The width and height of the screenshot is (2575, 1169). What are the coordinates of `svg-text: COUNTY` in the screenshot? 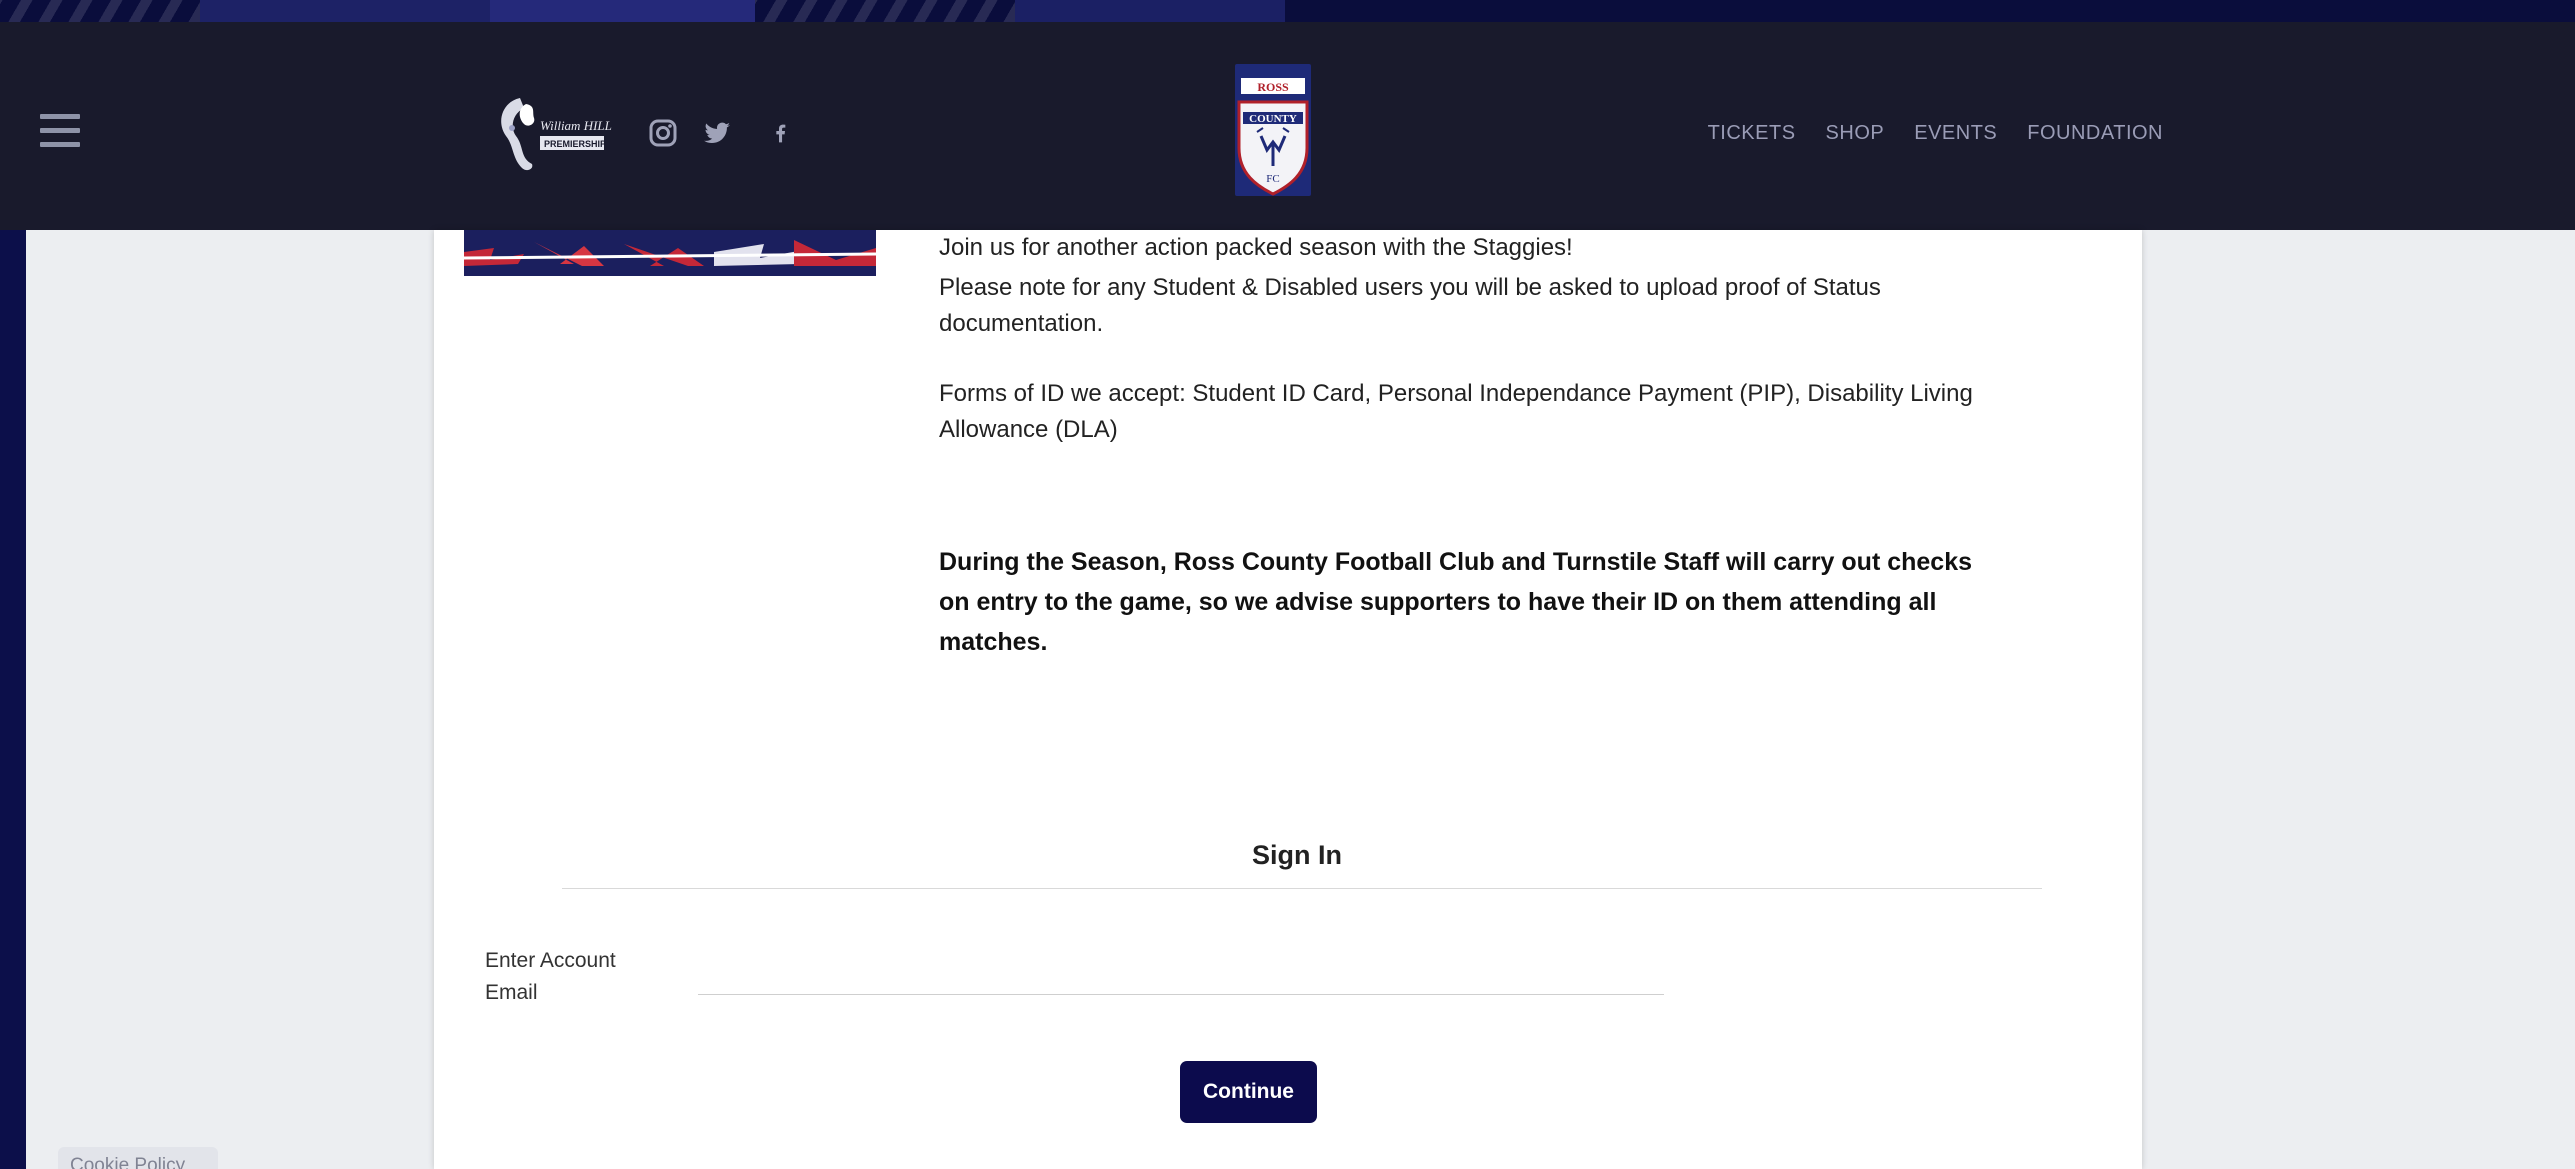 It's located at (1273, 119).